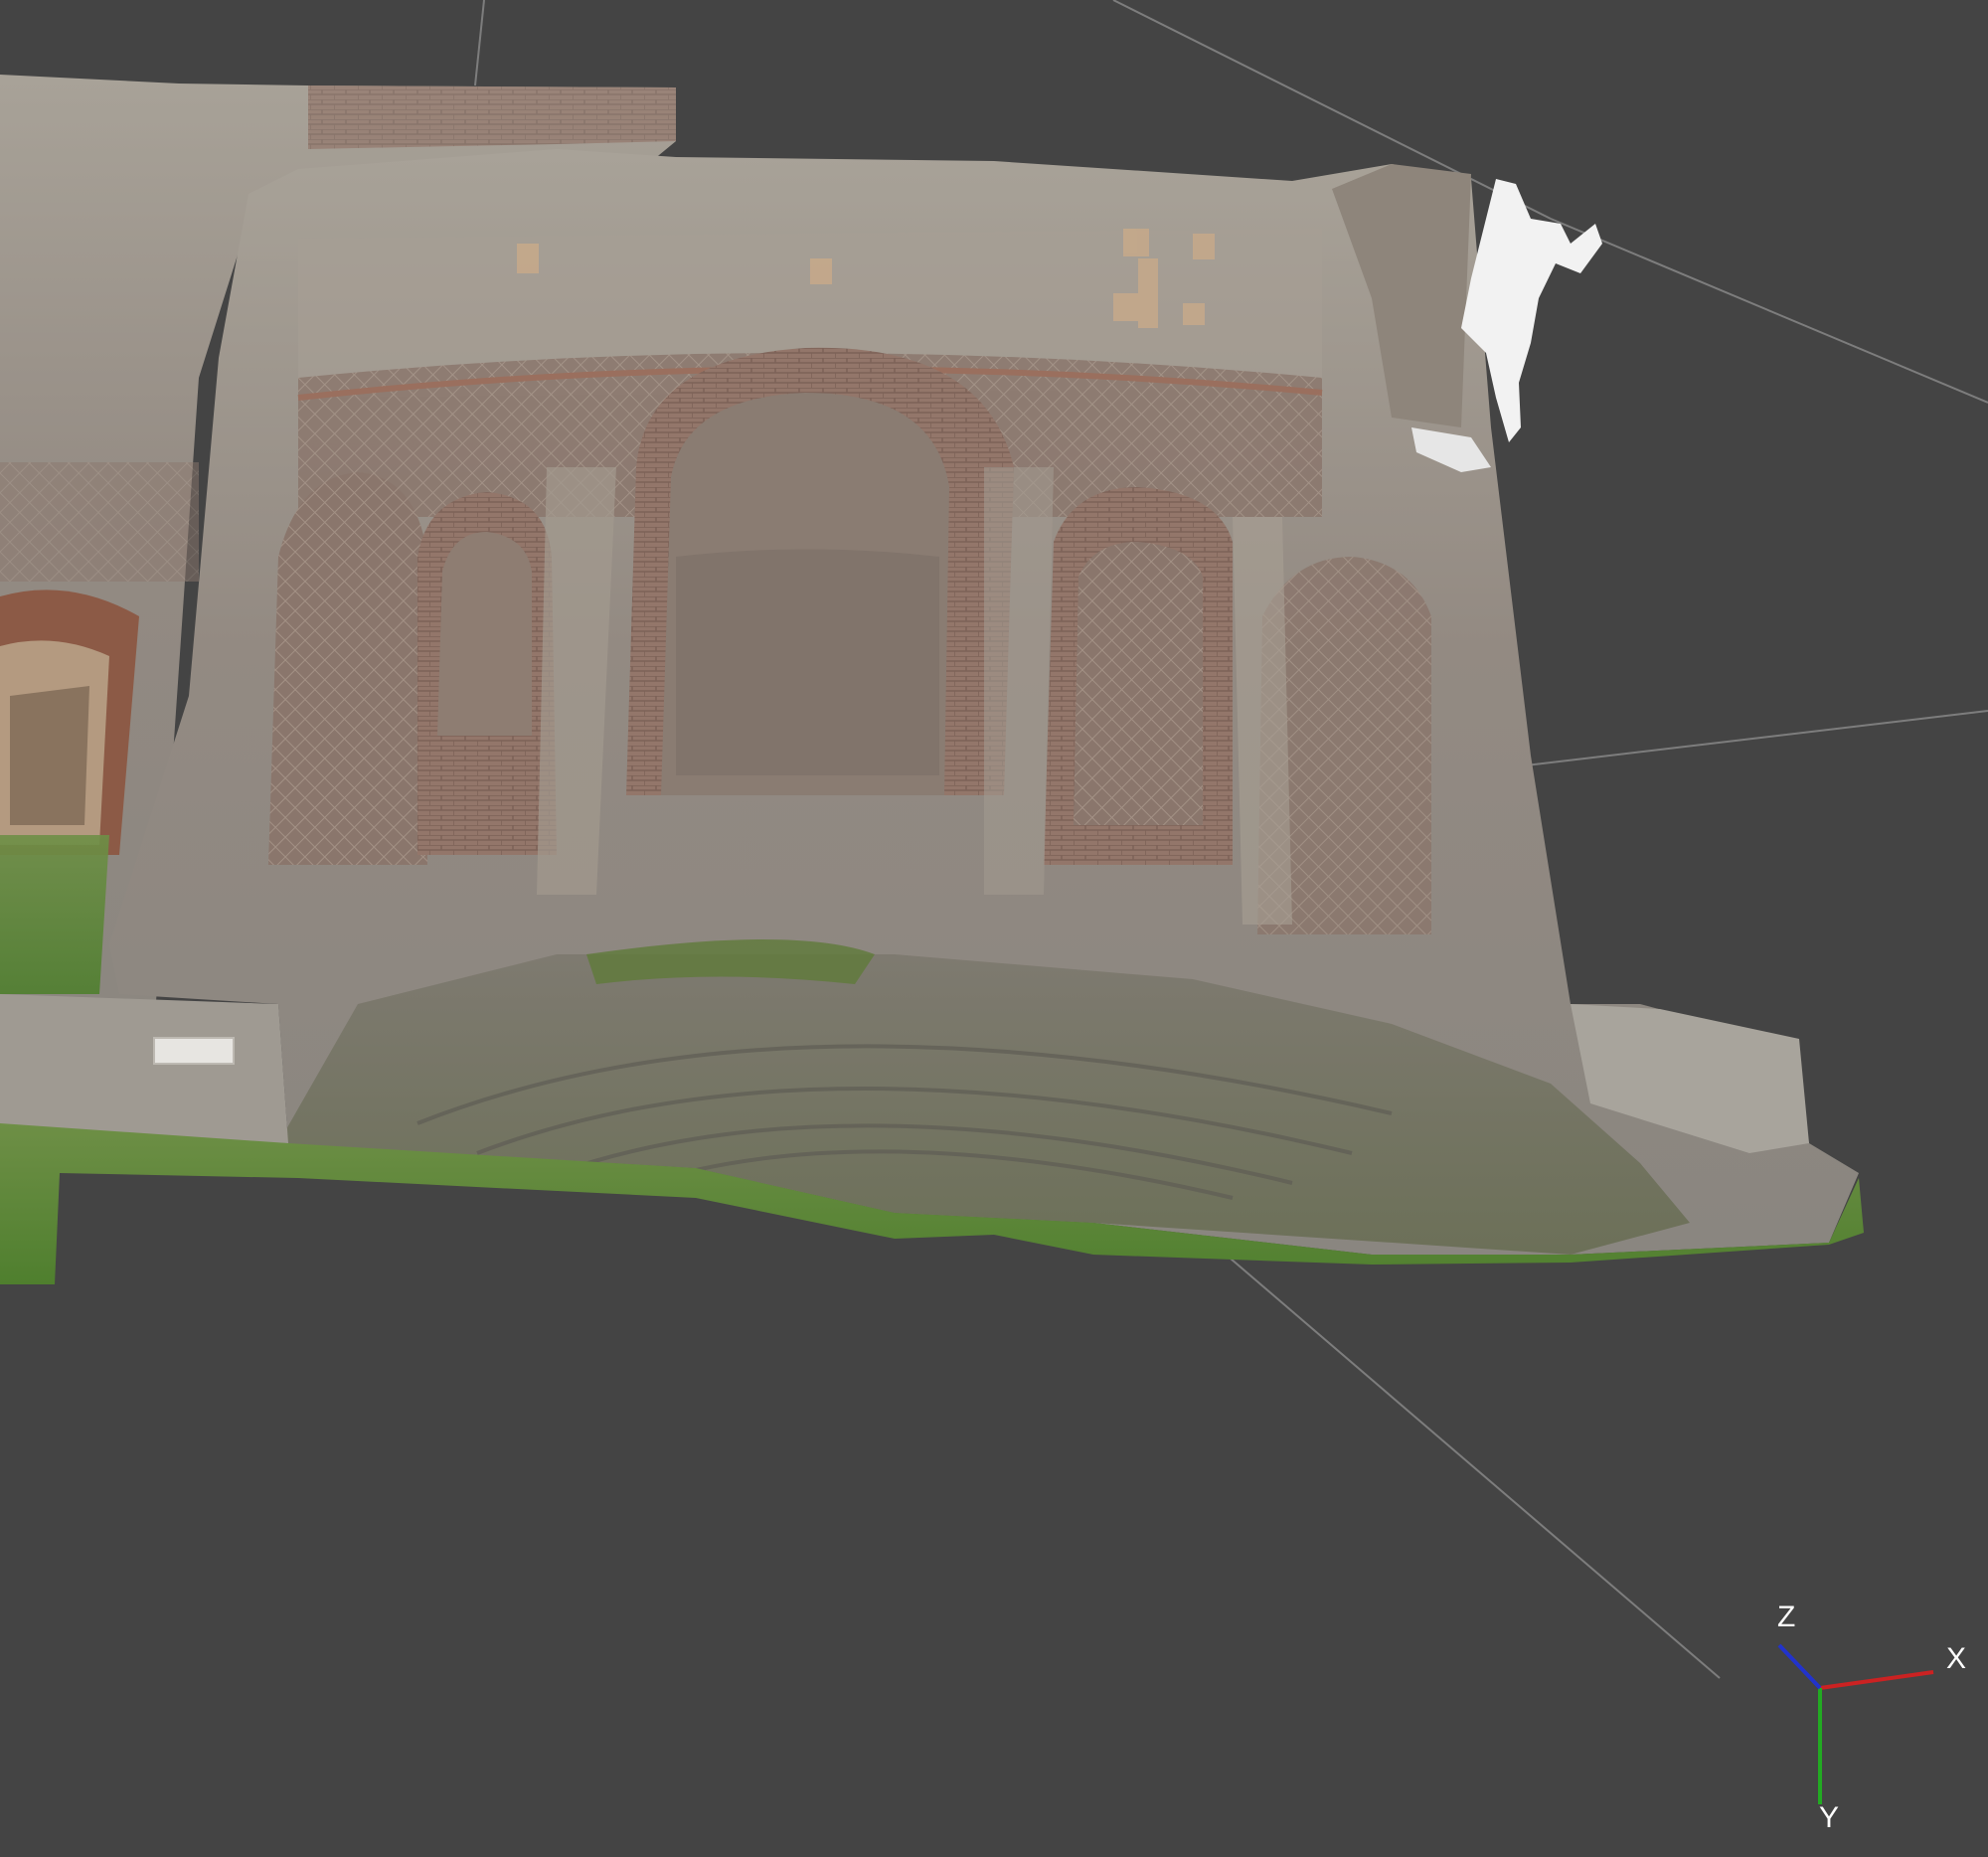 The image size is (1988, 1857). I want to click on x-axis-line, so click(1876, 1680).